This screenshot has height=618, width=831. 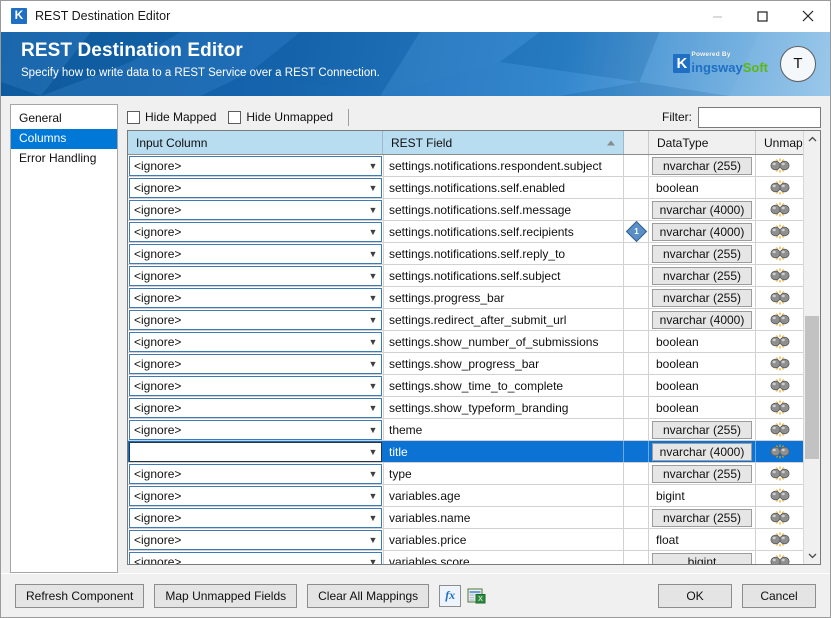 What do you see at coordinates (503, 557) in the screenshot?
I see `rest-field-cell: variables.score` at bounding box center [503, 557].